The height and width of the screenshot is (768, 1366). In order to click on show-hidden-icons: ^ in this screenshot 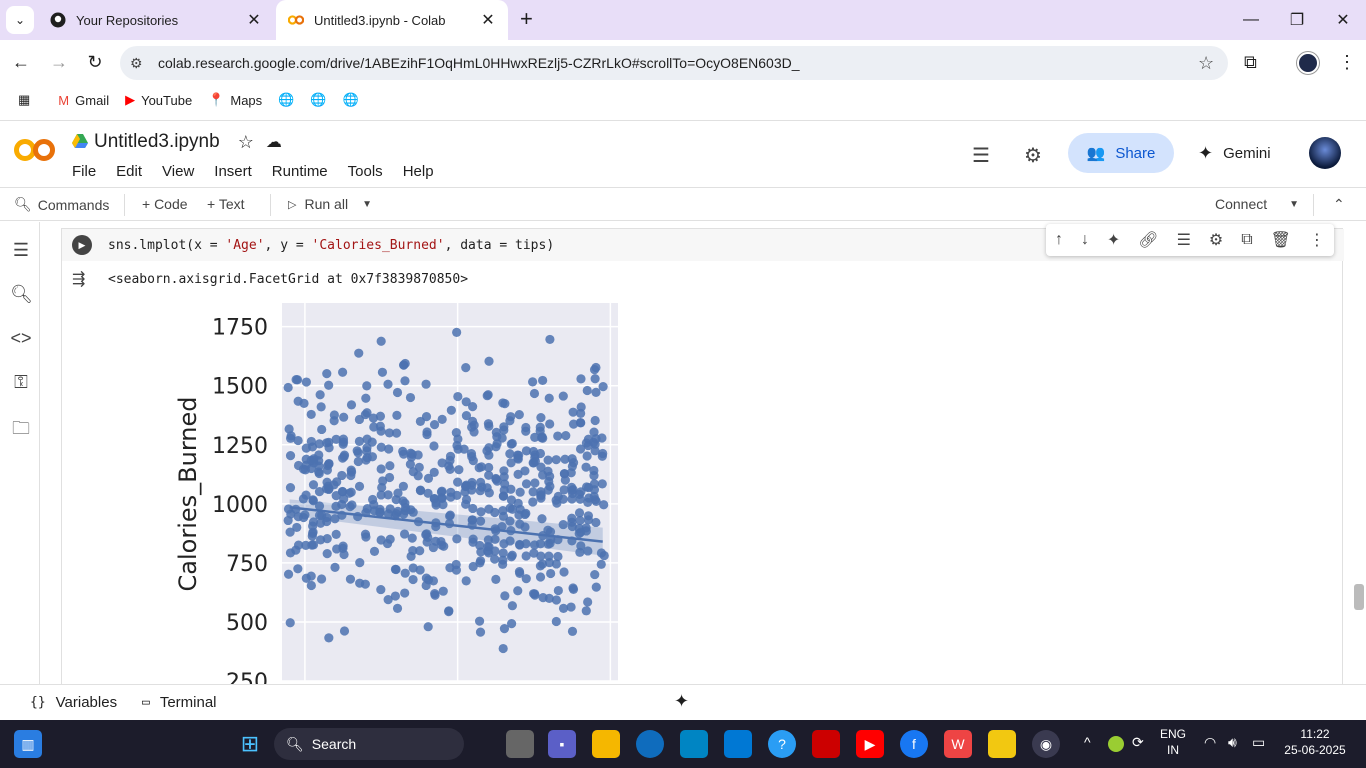, I will do `click(1087, 742)`.